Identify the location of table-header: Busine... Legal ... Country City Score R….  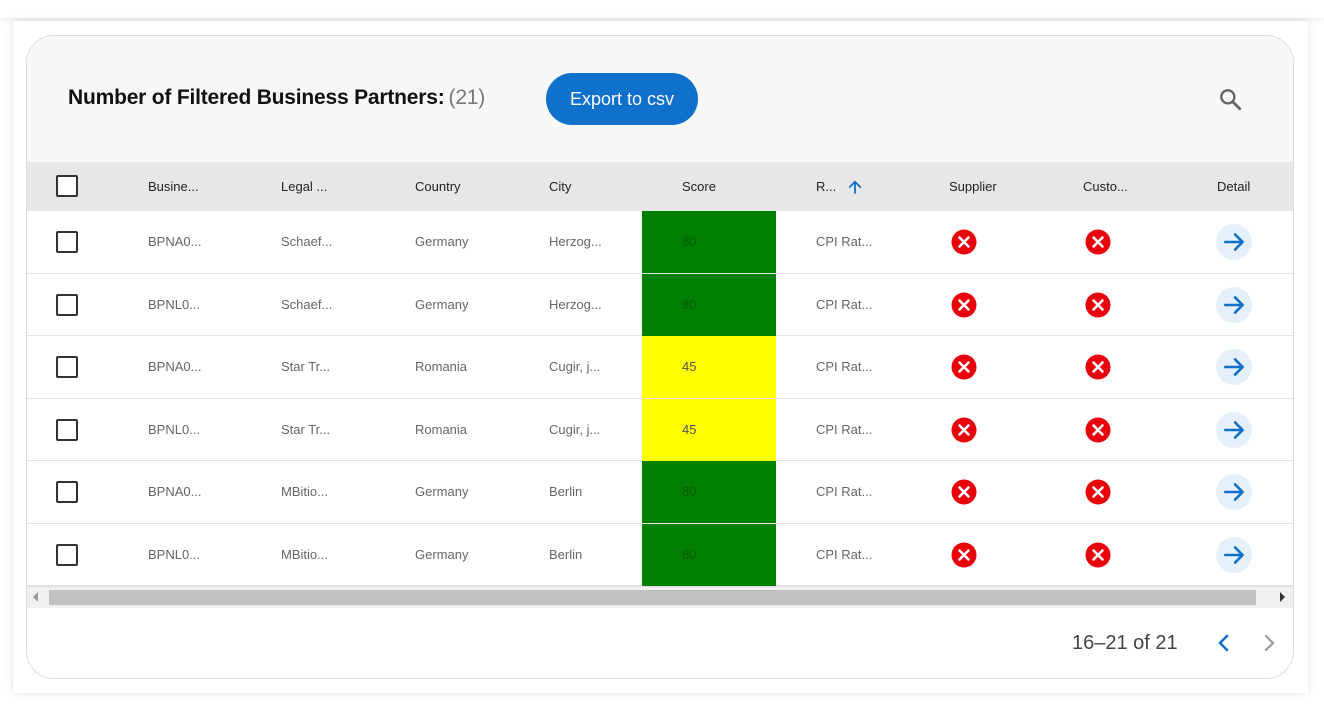
(660, 186).